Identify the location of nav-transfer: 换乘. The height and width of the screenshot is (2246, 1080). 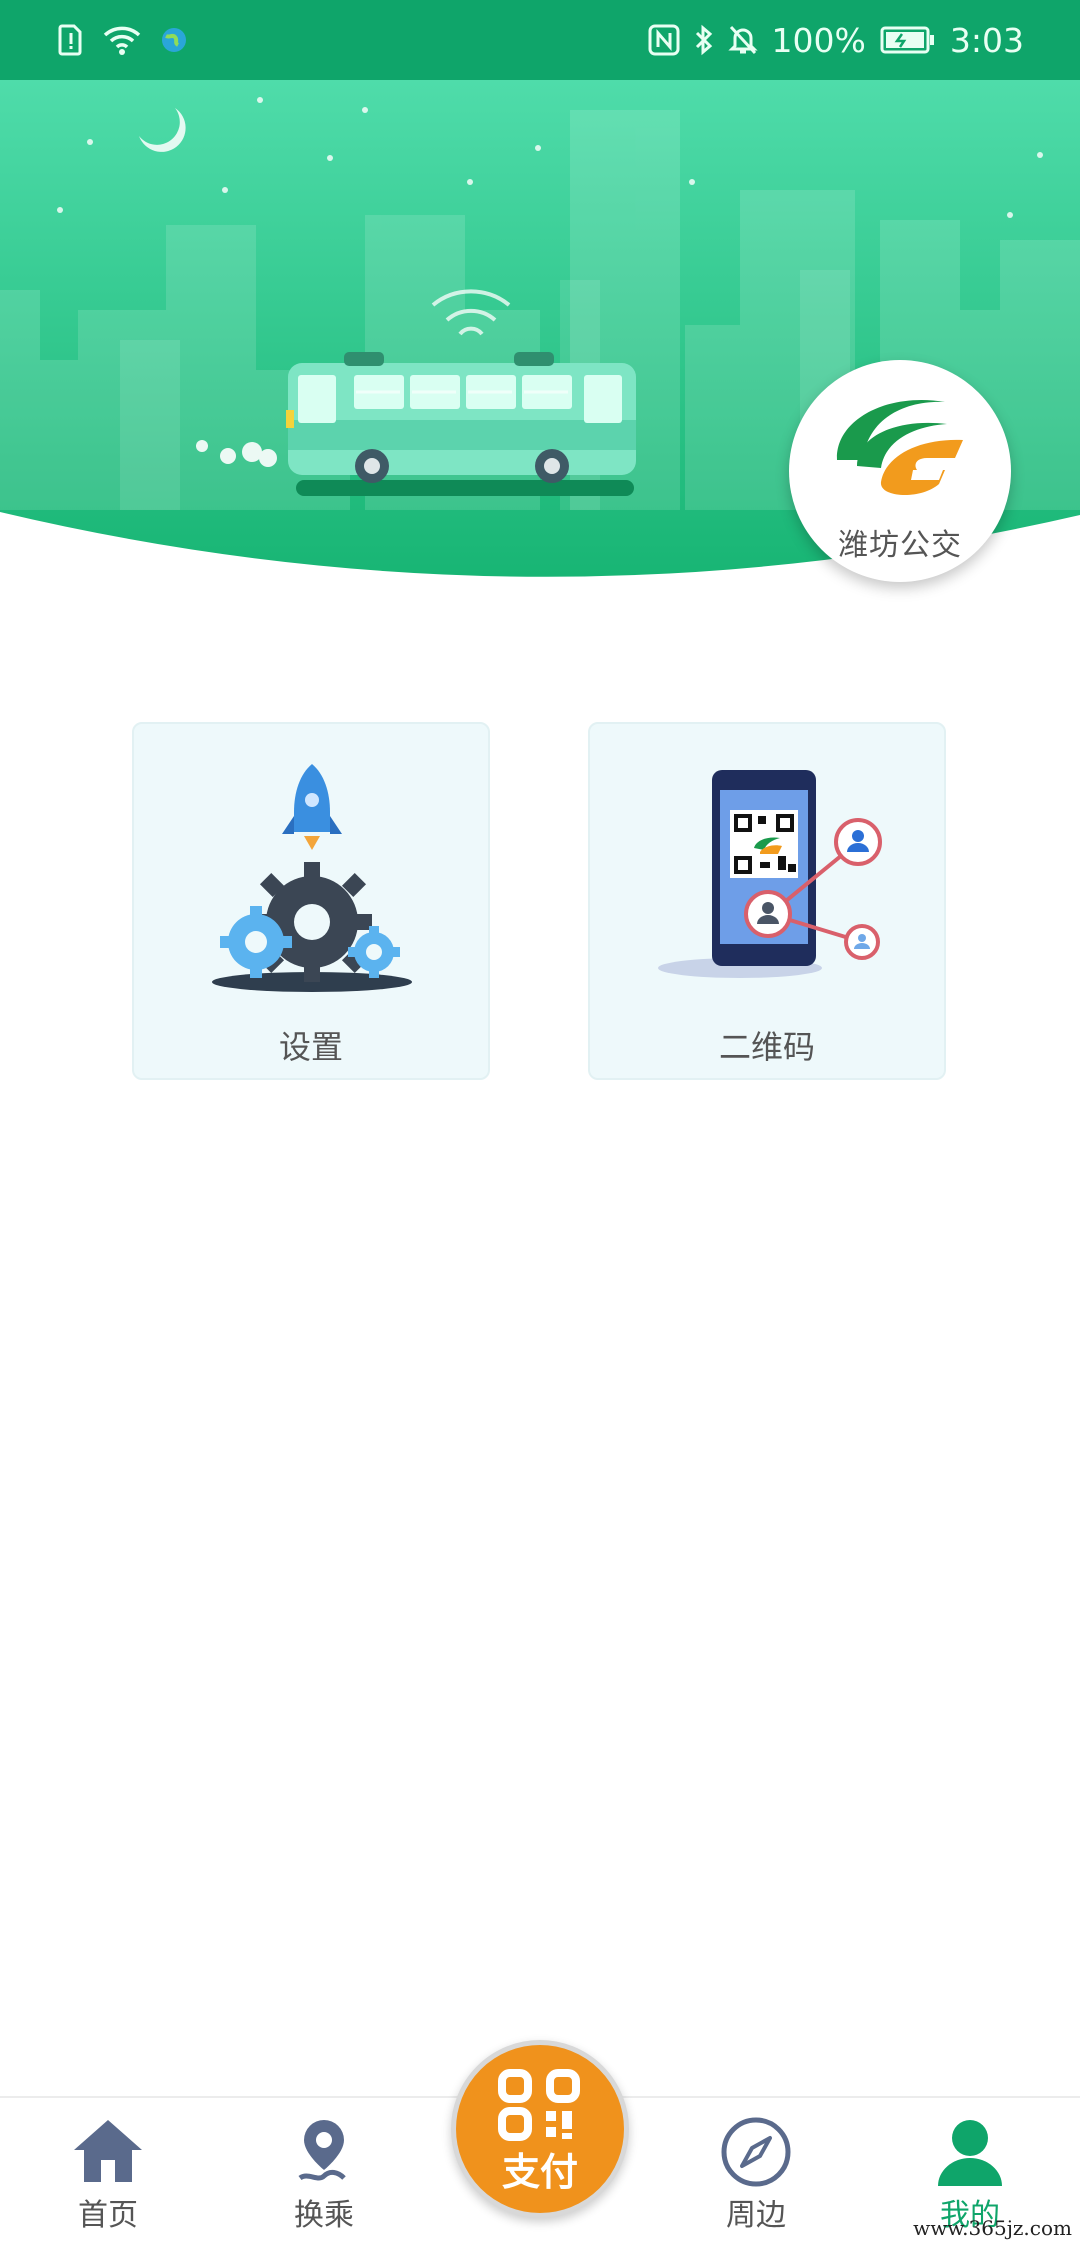
(324, 2172).